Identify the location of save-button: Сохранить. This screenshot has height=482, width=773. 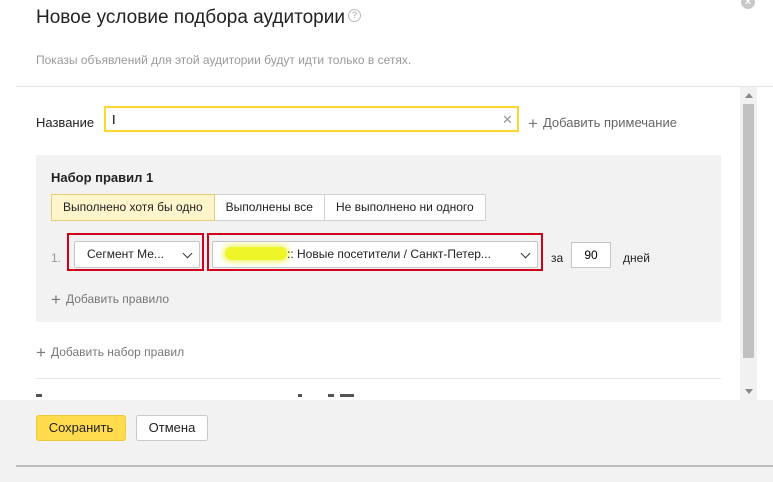
(81, 428).